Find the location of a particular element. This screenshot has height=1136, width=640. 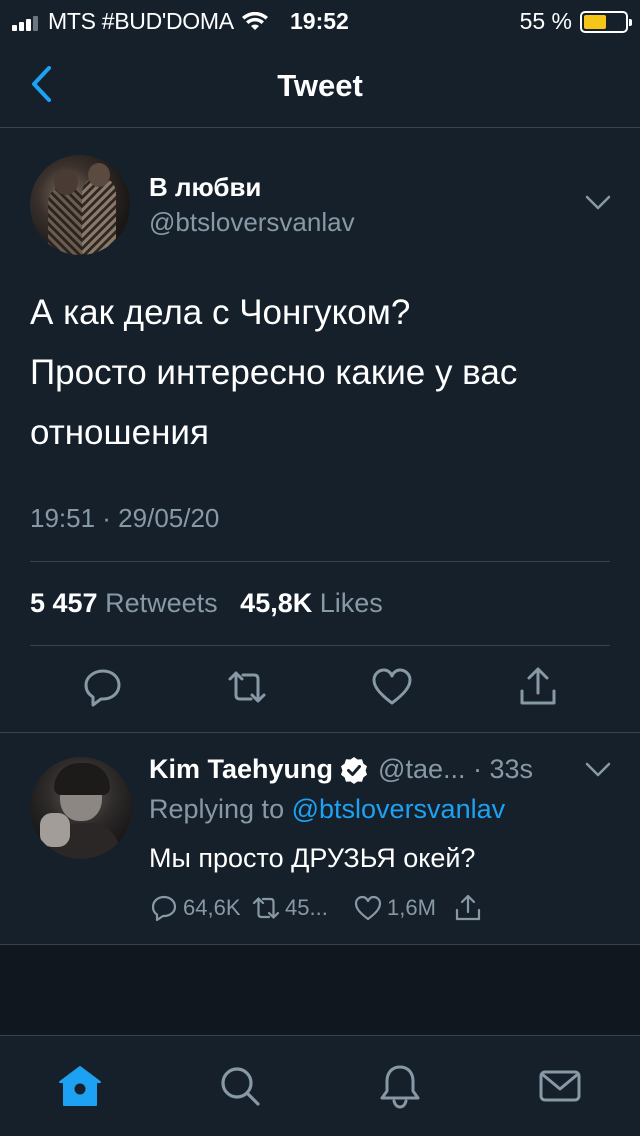

messages-icon is located at coordinates (560, 1086).